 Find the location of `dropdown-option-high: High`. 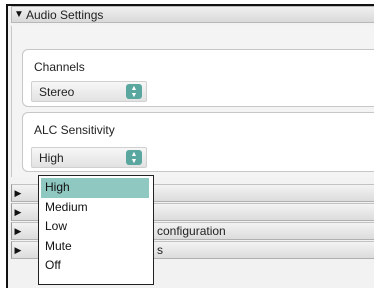

dropdown-option-high: High is located at coordinates (95, 188).